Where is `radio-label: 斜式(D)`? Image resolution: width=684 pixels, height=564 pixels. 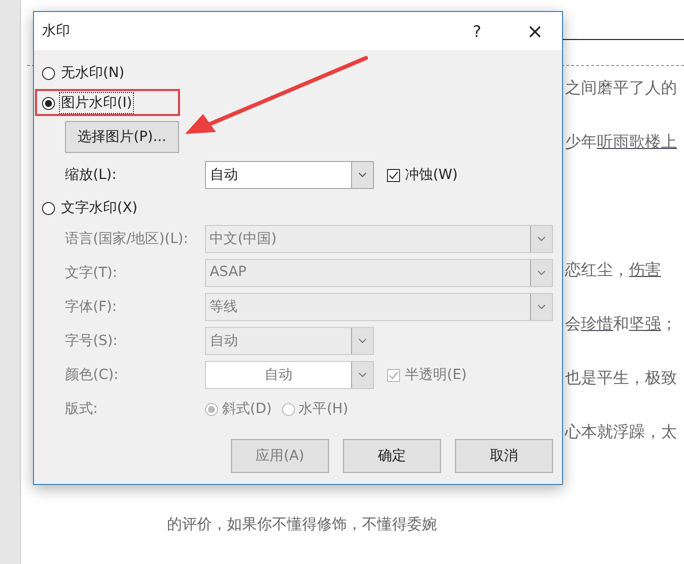 radio-label: 斜式(D) is located at coordinates (247, 409).